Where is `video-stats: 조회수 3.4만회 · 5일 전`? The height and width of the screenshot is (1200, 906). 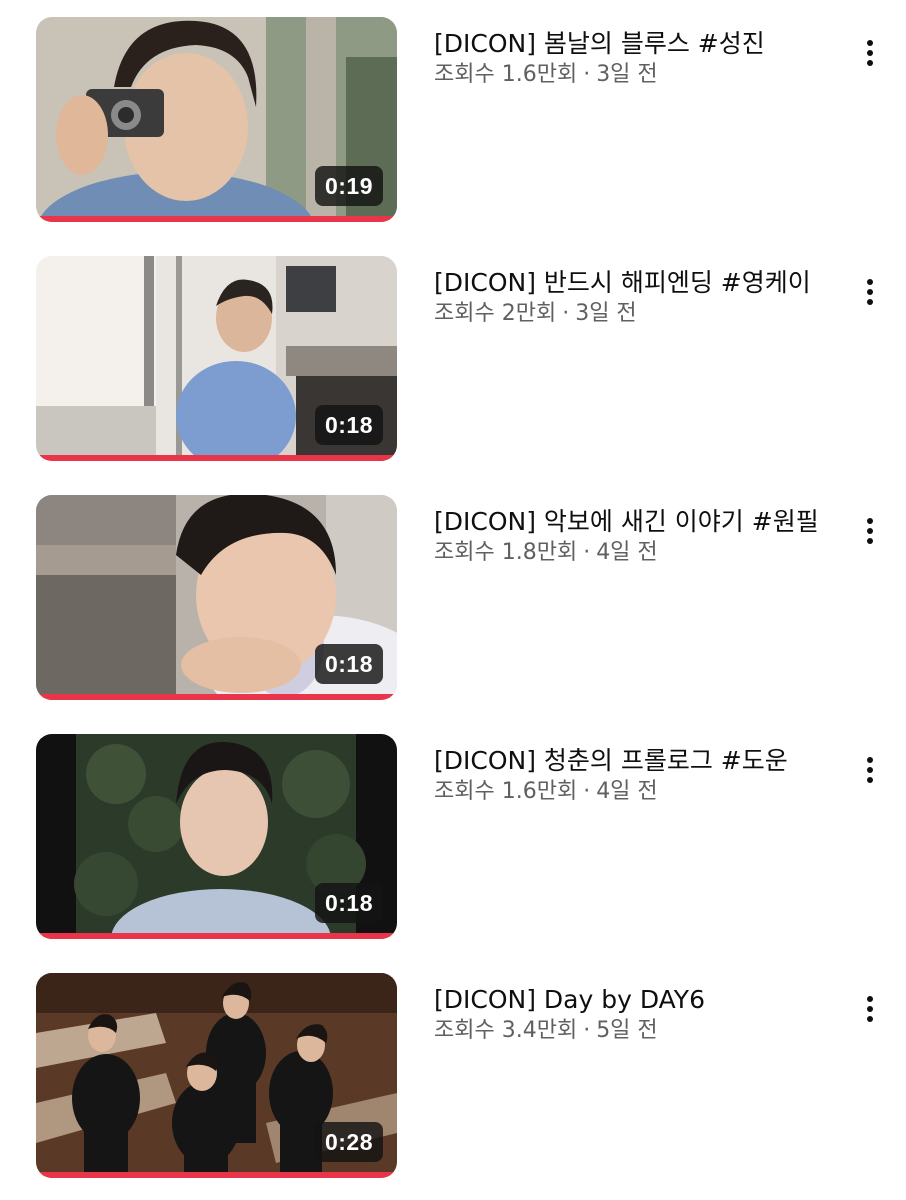
video-stats: 조회수 3.4만회 · 5일 전 is located at coordinates (639, 1031).